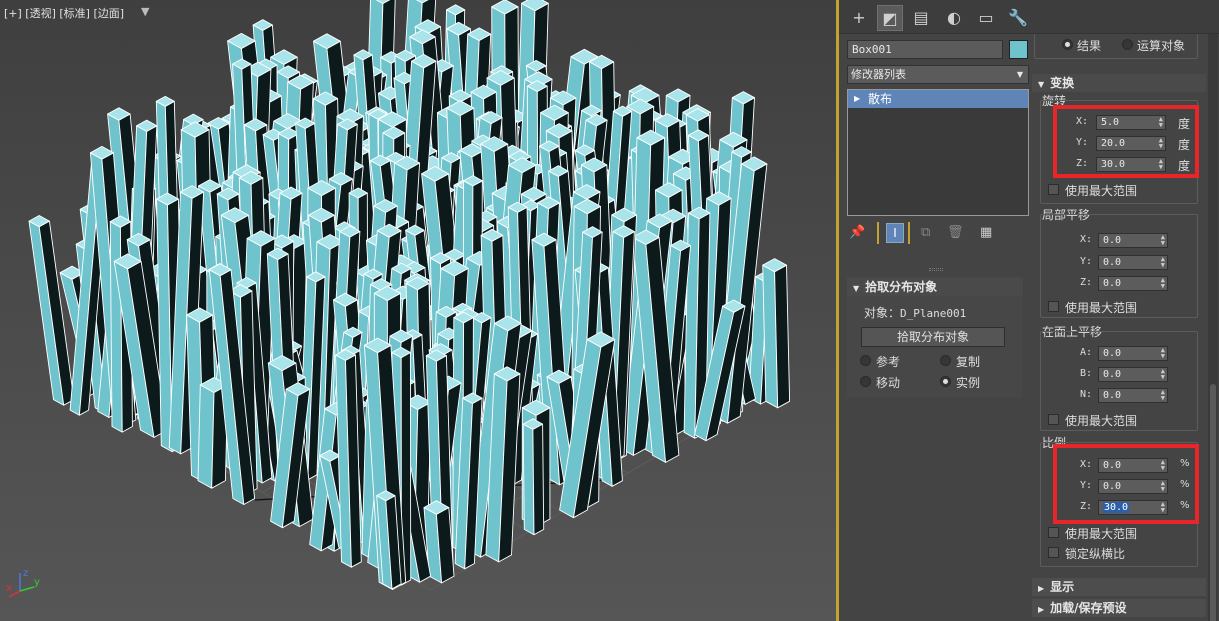 Image resolution: width=1219 pixels, height=621 pixels. What do you see at coordinates (1086, 394) in the screenshot?
I see `face-translate-n-label: N:` at bounding box center [1086, 394].